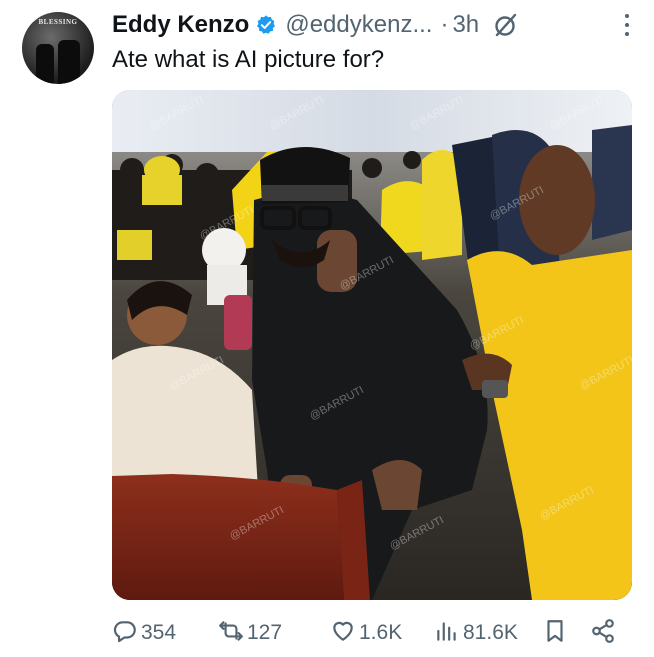  Describe the element at coordinates (490, 632) in the screenshot. I see `views-count: 81.6K` at that location.